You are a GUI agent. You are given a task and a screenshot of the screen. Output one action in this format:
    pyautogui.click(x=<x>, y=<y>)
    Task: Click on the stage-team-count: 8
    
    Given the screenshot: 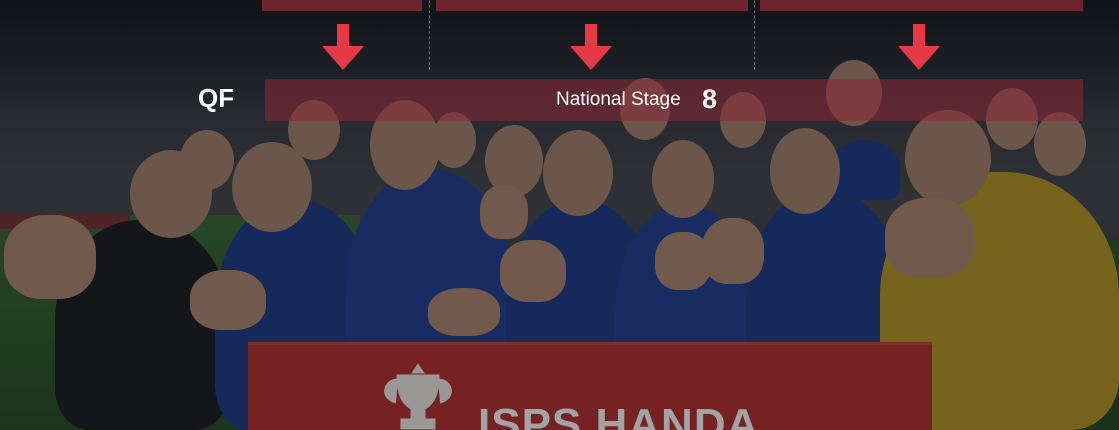 What is the action you would take?
    pyautogui.click(x=710, y=99)
    